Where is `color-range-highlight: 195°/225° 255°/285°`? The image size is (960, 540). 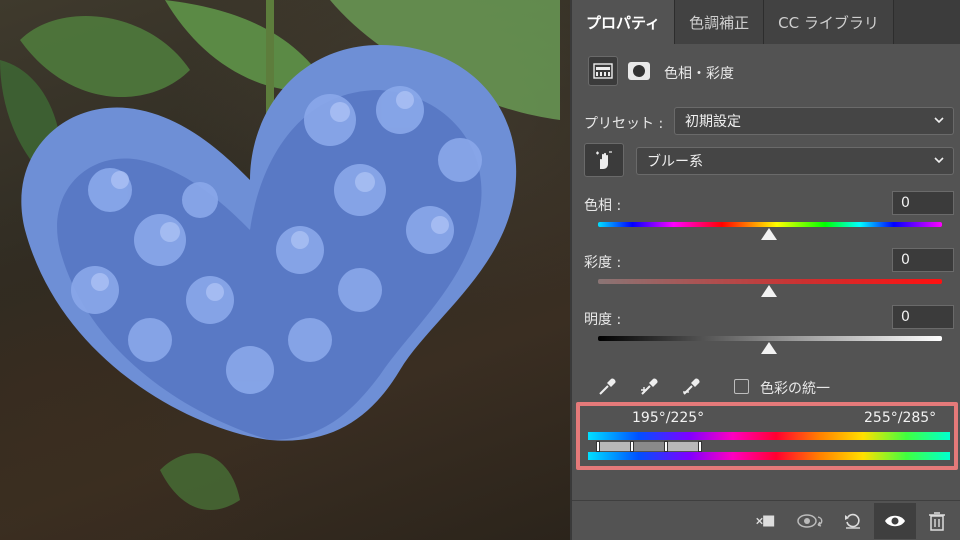
color-range-highlight: 195°/225° 255°/285° is located at coordinates (767, 436).